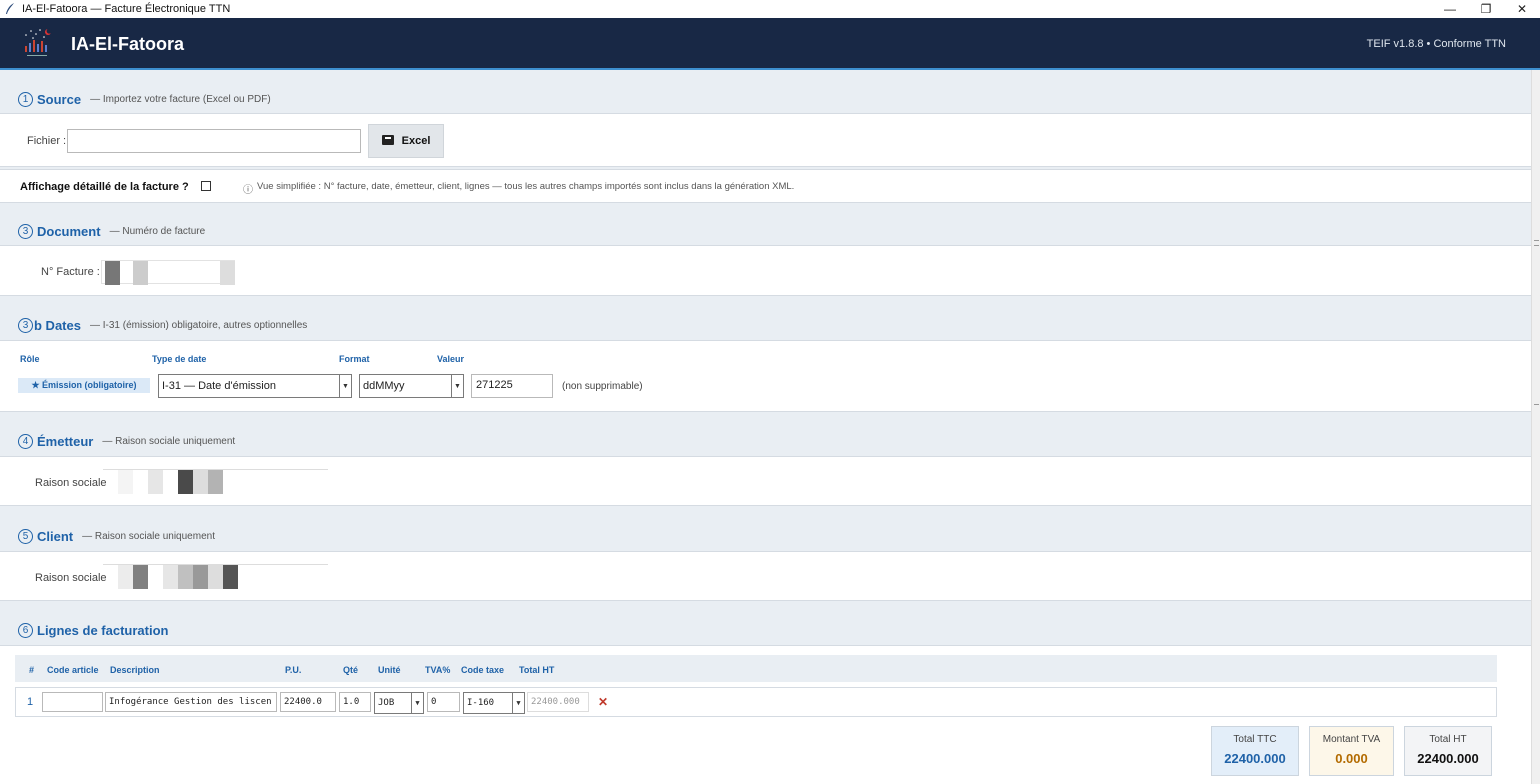 The image size is (1540, 784). Describe the element at coordinates (1351, 739) in the screenshot. I see `montant-tva-label: Montant TVA` at that location.